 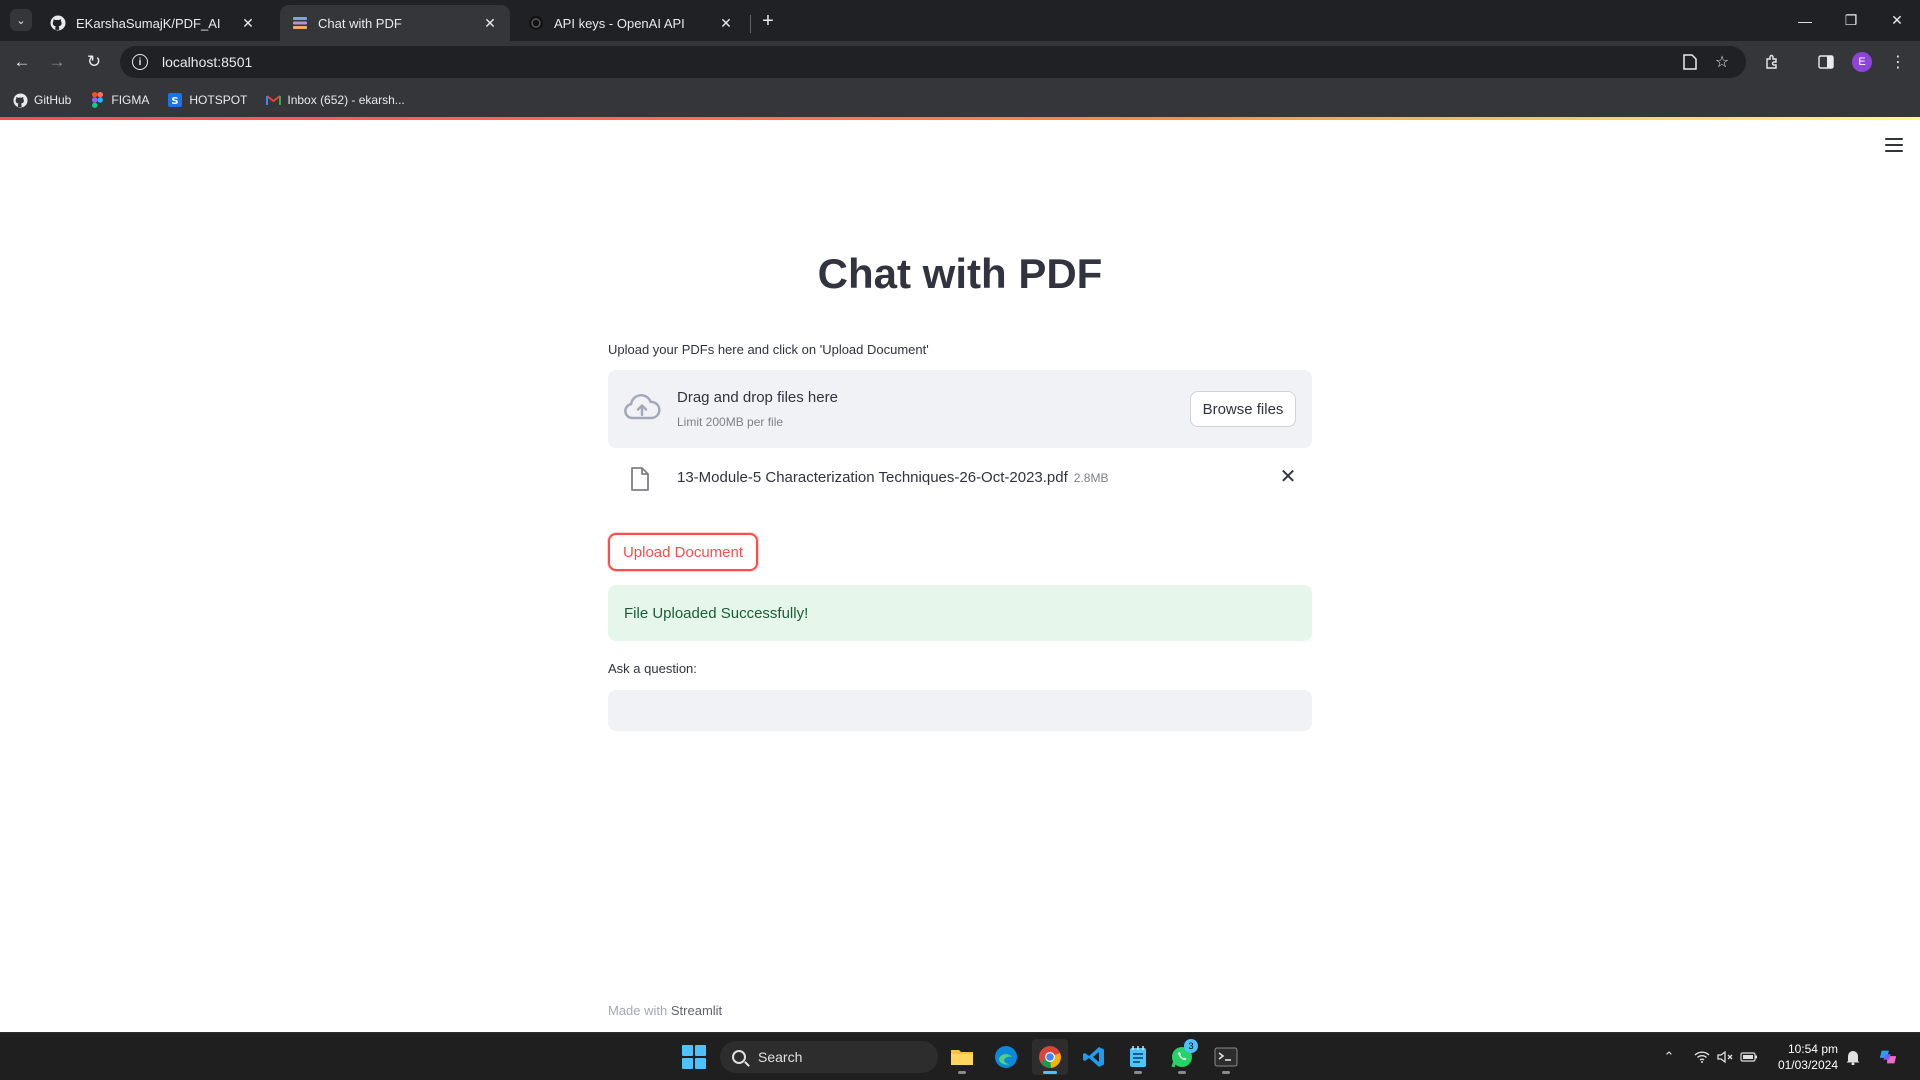 I want to click on minimize-button: —, so click(x=1805, y=20).